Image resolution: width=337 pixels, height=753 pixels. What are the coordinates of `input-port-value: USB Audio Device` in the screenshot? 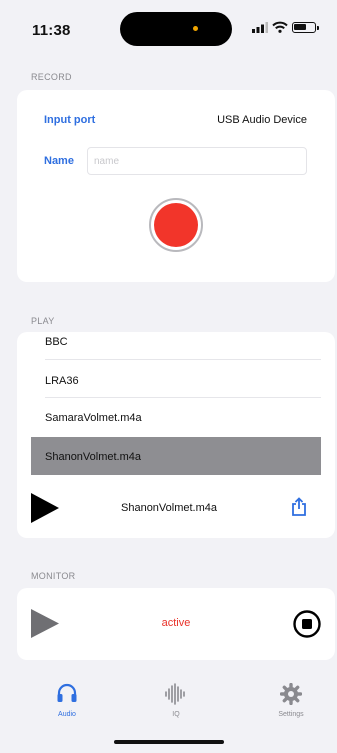 It's located at (262, 120).